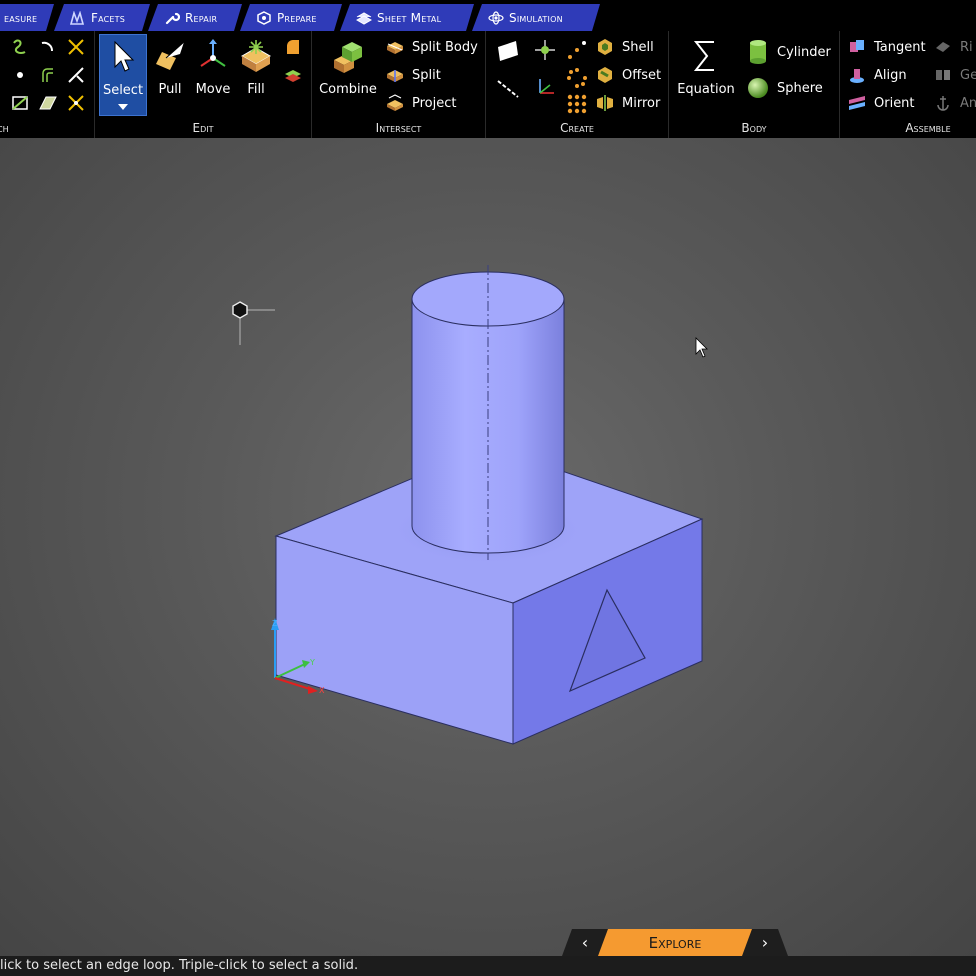  I want to click on tab-prepare: Prepare, so click(291, 17).